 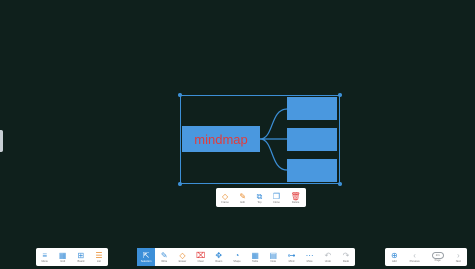 I want to click on layer-top-icon: ⧉, so click(x=259, y=196).